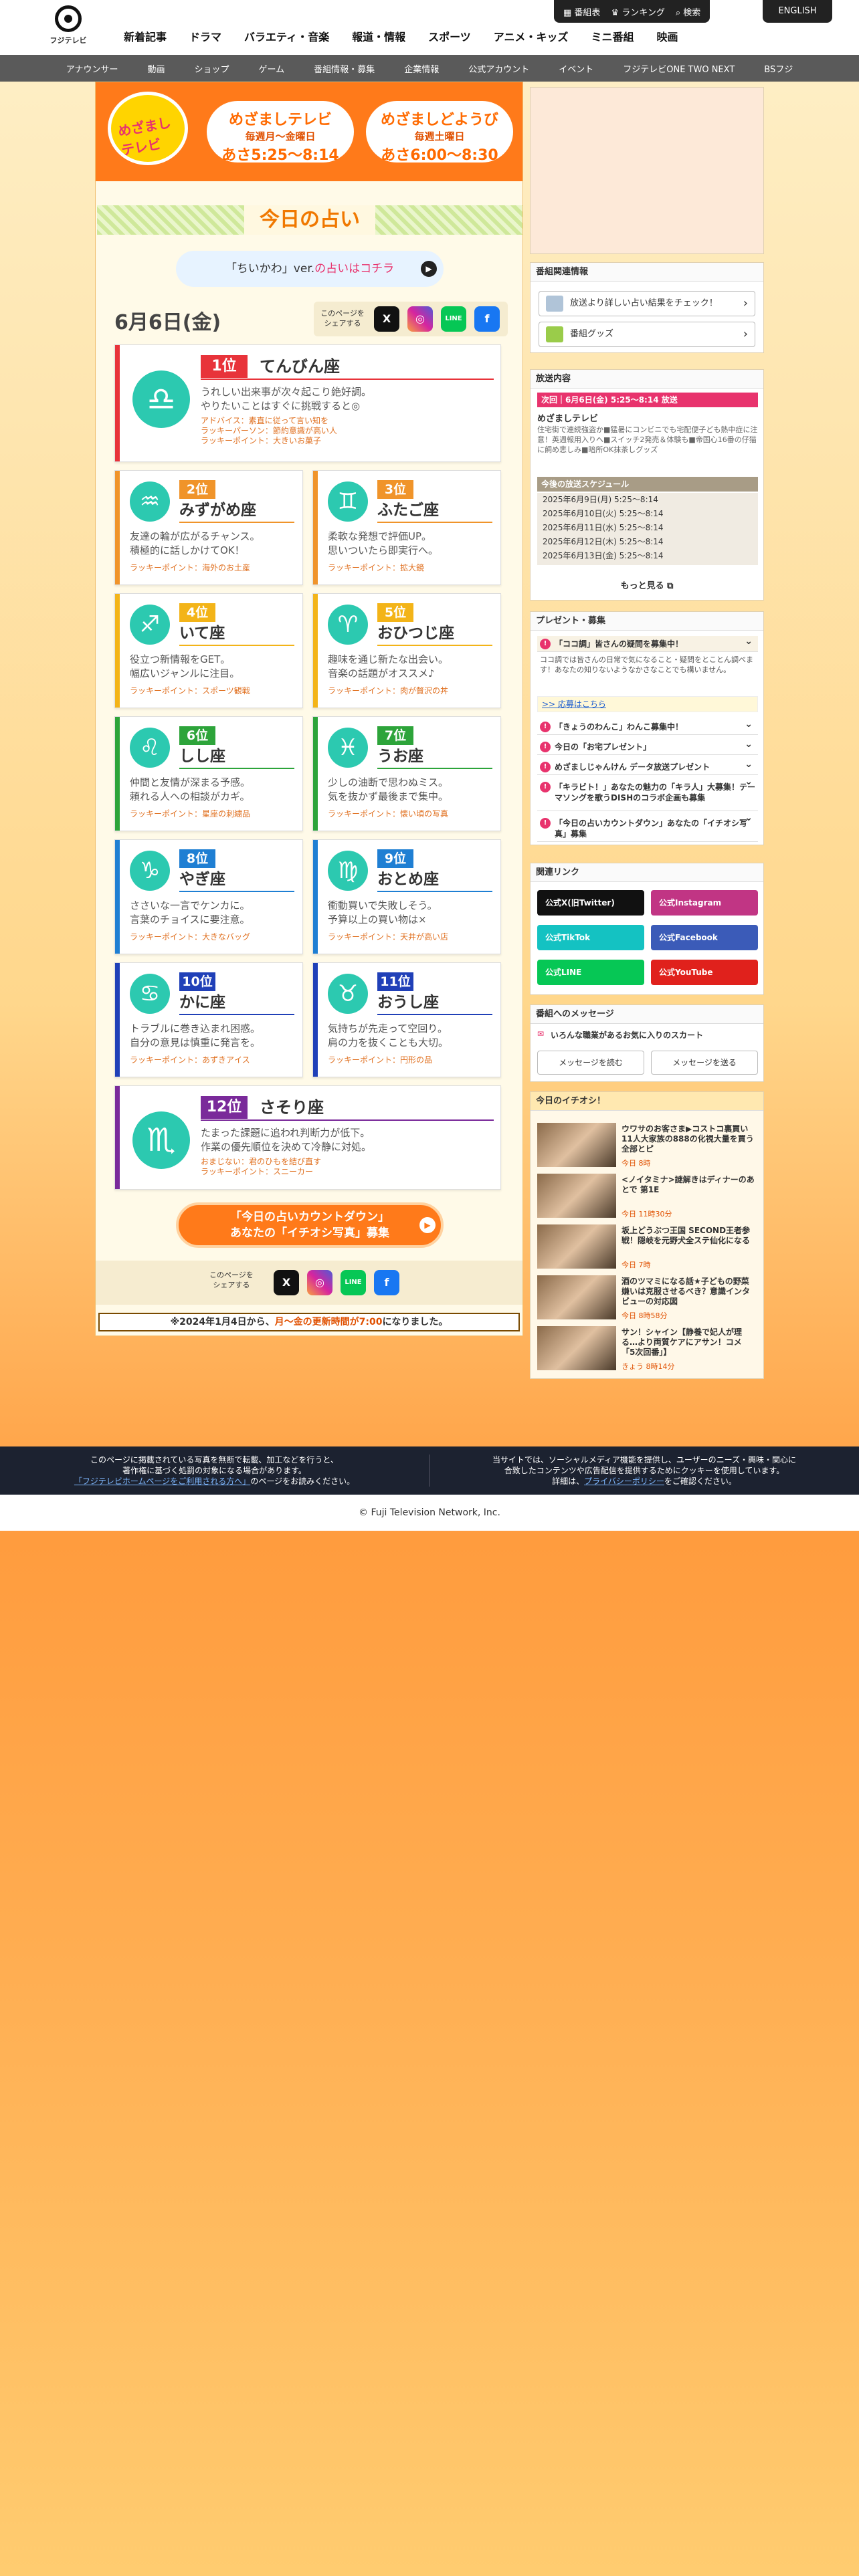  What do you see at coordinates (612, 36) in the screenshot?
I see `nav-mini: ミニ番組` at bounding box center [612, 36].